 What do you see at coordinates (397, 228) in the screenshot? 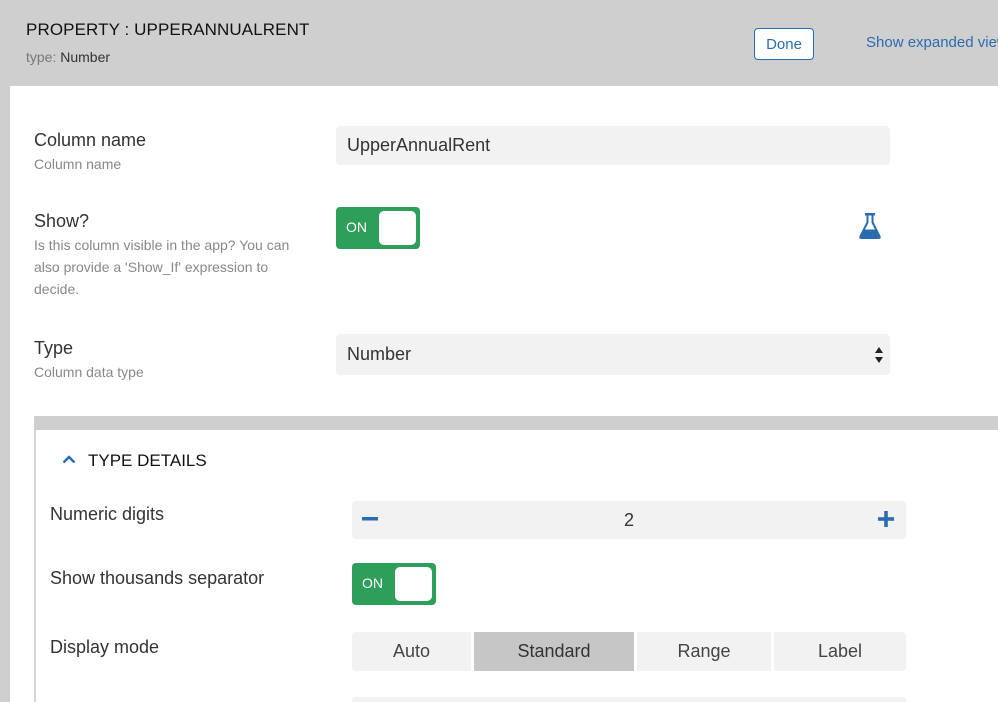
I see `show-toggle-knob` at bounding box center [397, 228].